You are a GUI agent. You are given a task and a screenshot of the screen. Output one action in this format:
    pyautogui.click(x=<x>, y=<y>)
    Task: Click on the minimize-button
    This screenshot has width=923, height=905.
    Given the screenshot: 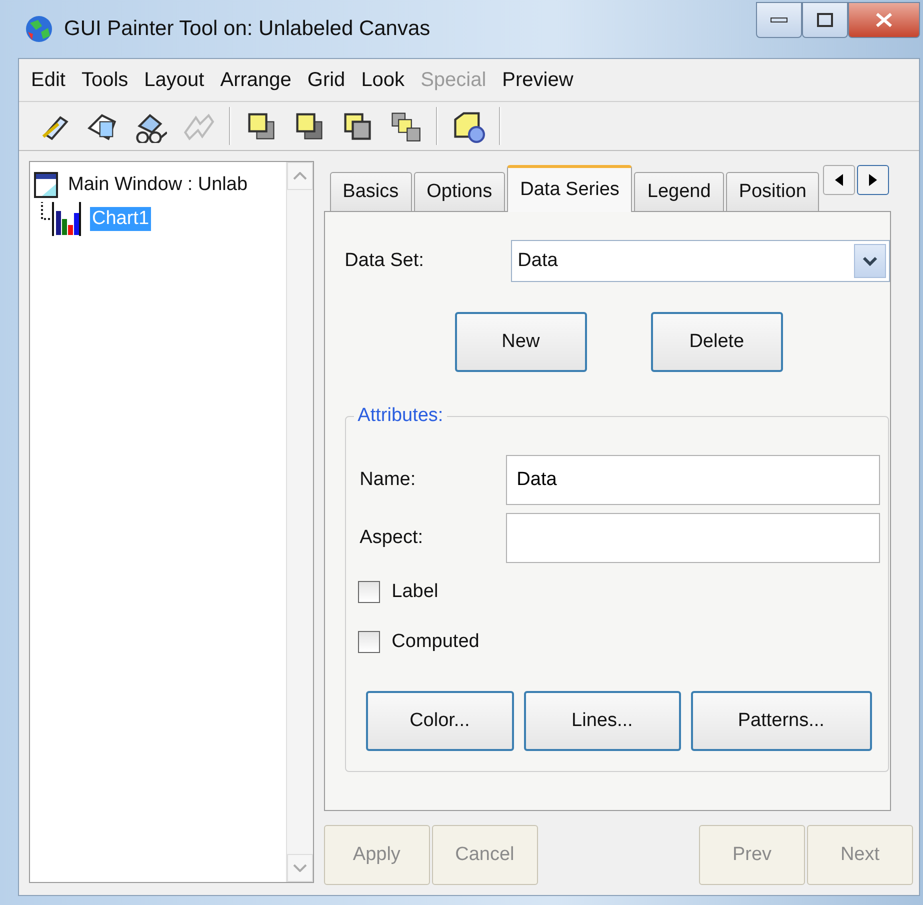 What is the action you would take?
    pyautogui.click(x=779, y=20)
    